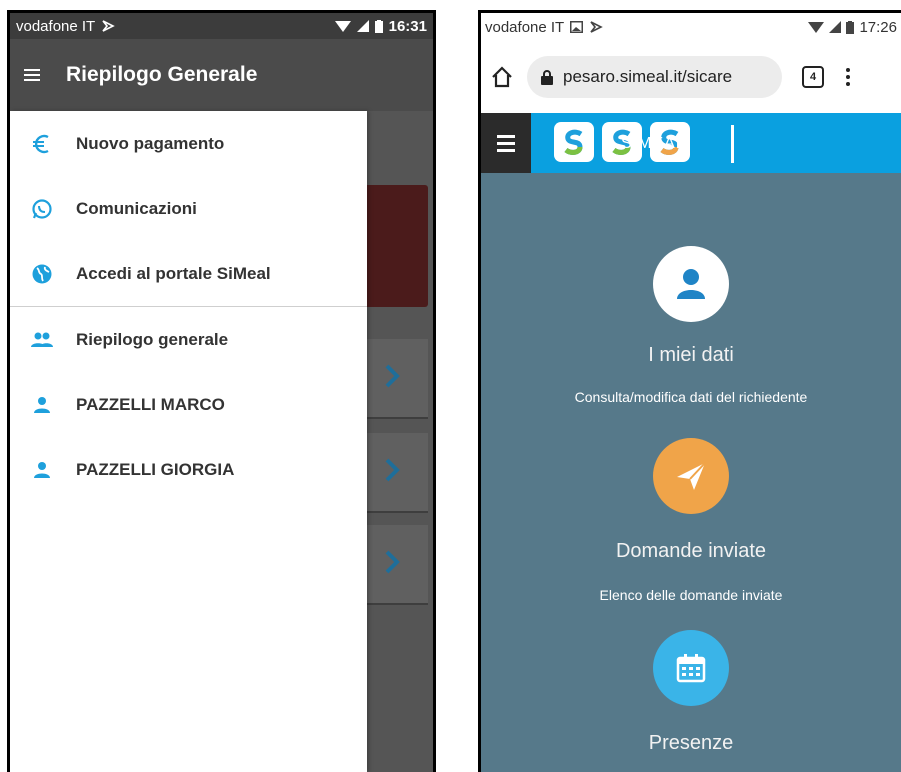 The image size is (901, 772). I want to click on lock-icon, so click(547, 77).